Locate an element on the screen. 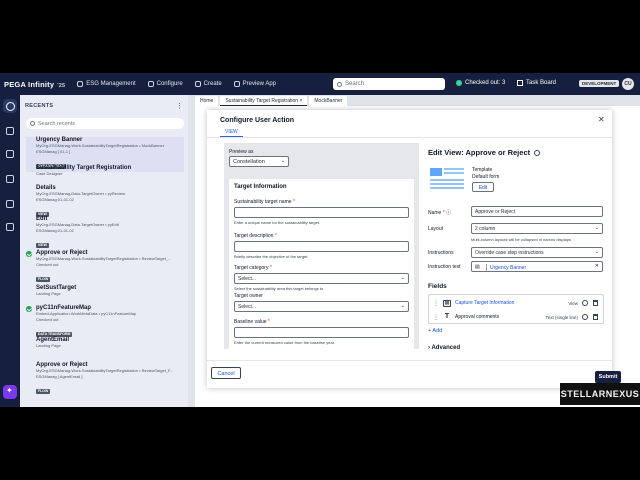  global-search-input: Search is located at coordinates (389, 84).